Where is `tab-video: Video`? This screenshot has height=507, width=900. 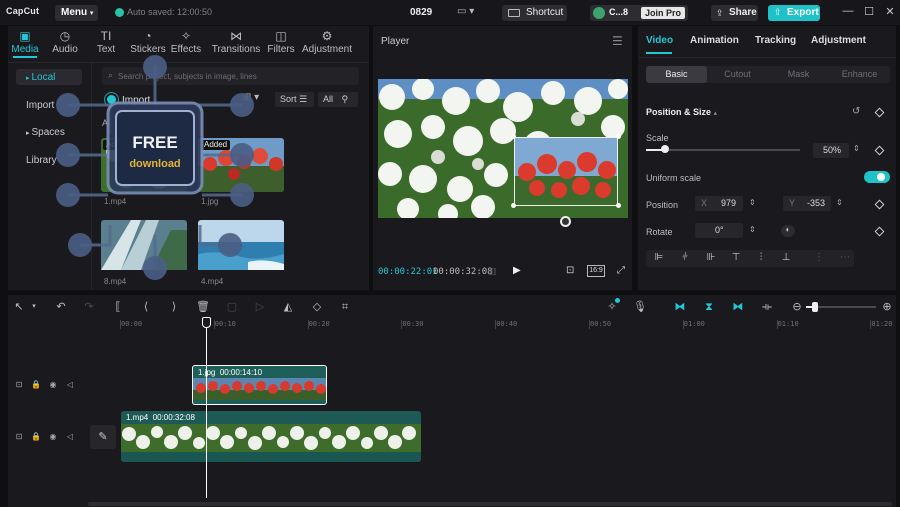 tab-video: Video is located at coordinates (659, 40).